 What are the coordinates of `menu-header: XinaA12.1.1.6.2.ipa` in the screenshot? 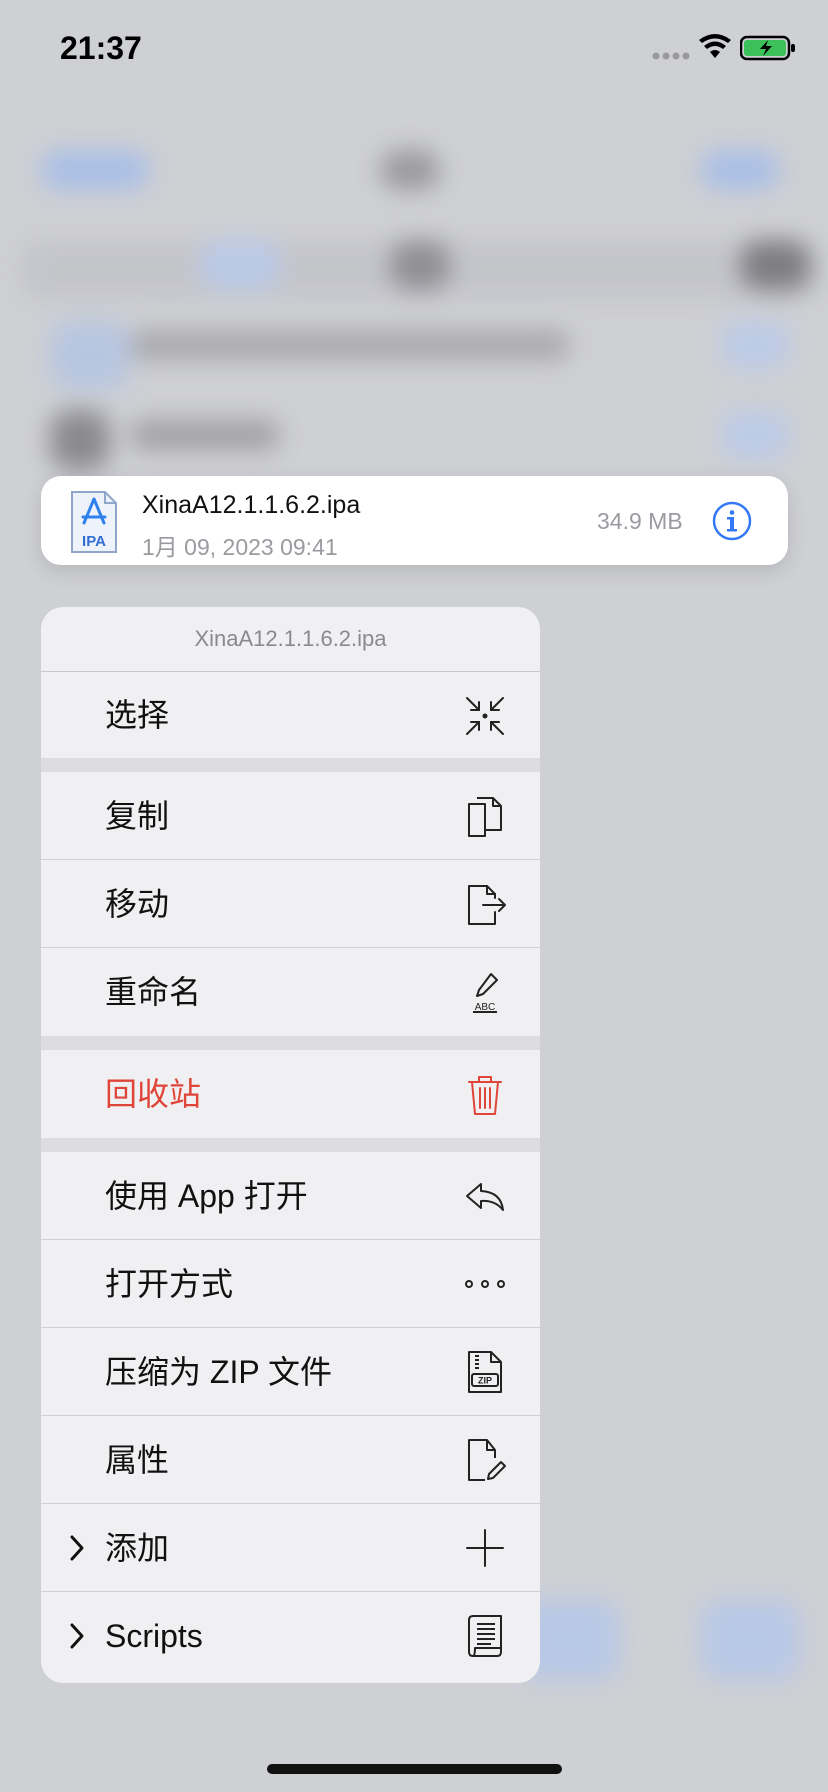 It's located at (290, 639).